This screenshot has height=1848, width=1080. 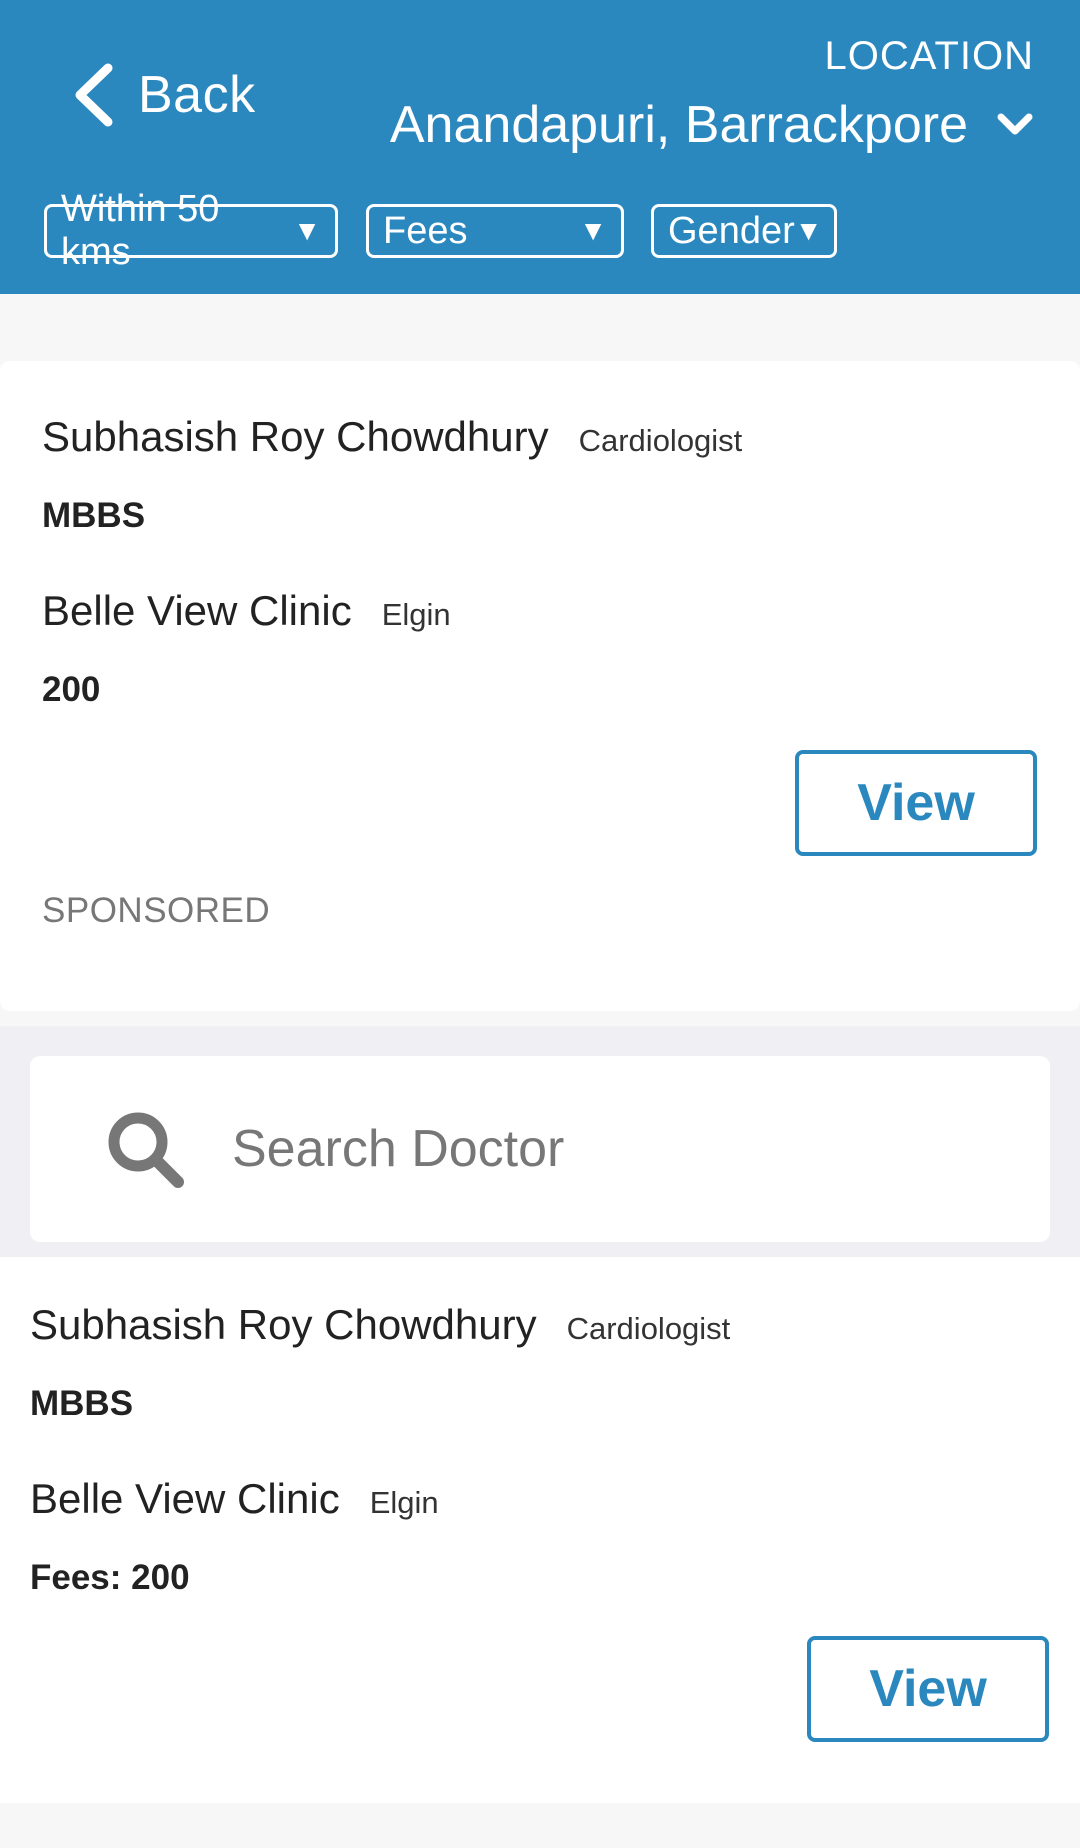 I want to click on search-input, so click(x=612, y=1149).